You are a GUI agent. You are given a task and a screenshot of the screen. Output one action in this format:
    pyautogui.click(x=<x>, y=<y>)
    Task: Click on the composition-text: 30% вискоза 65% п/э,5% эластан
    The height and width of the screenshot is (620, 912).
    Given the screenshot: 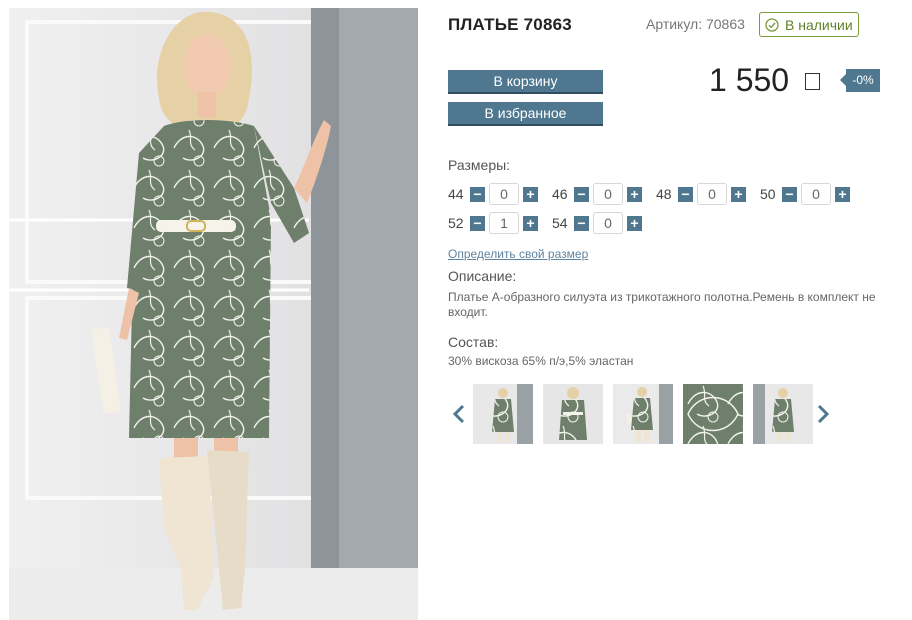 What is the action you would take?
    pyautogui.click(x=541, y=361)
    